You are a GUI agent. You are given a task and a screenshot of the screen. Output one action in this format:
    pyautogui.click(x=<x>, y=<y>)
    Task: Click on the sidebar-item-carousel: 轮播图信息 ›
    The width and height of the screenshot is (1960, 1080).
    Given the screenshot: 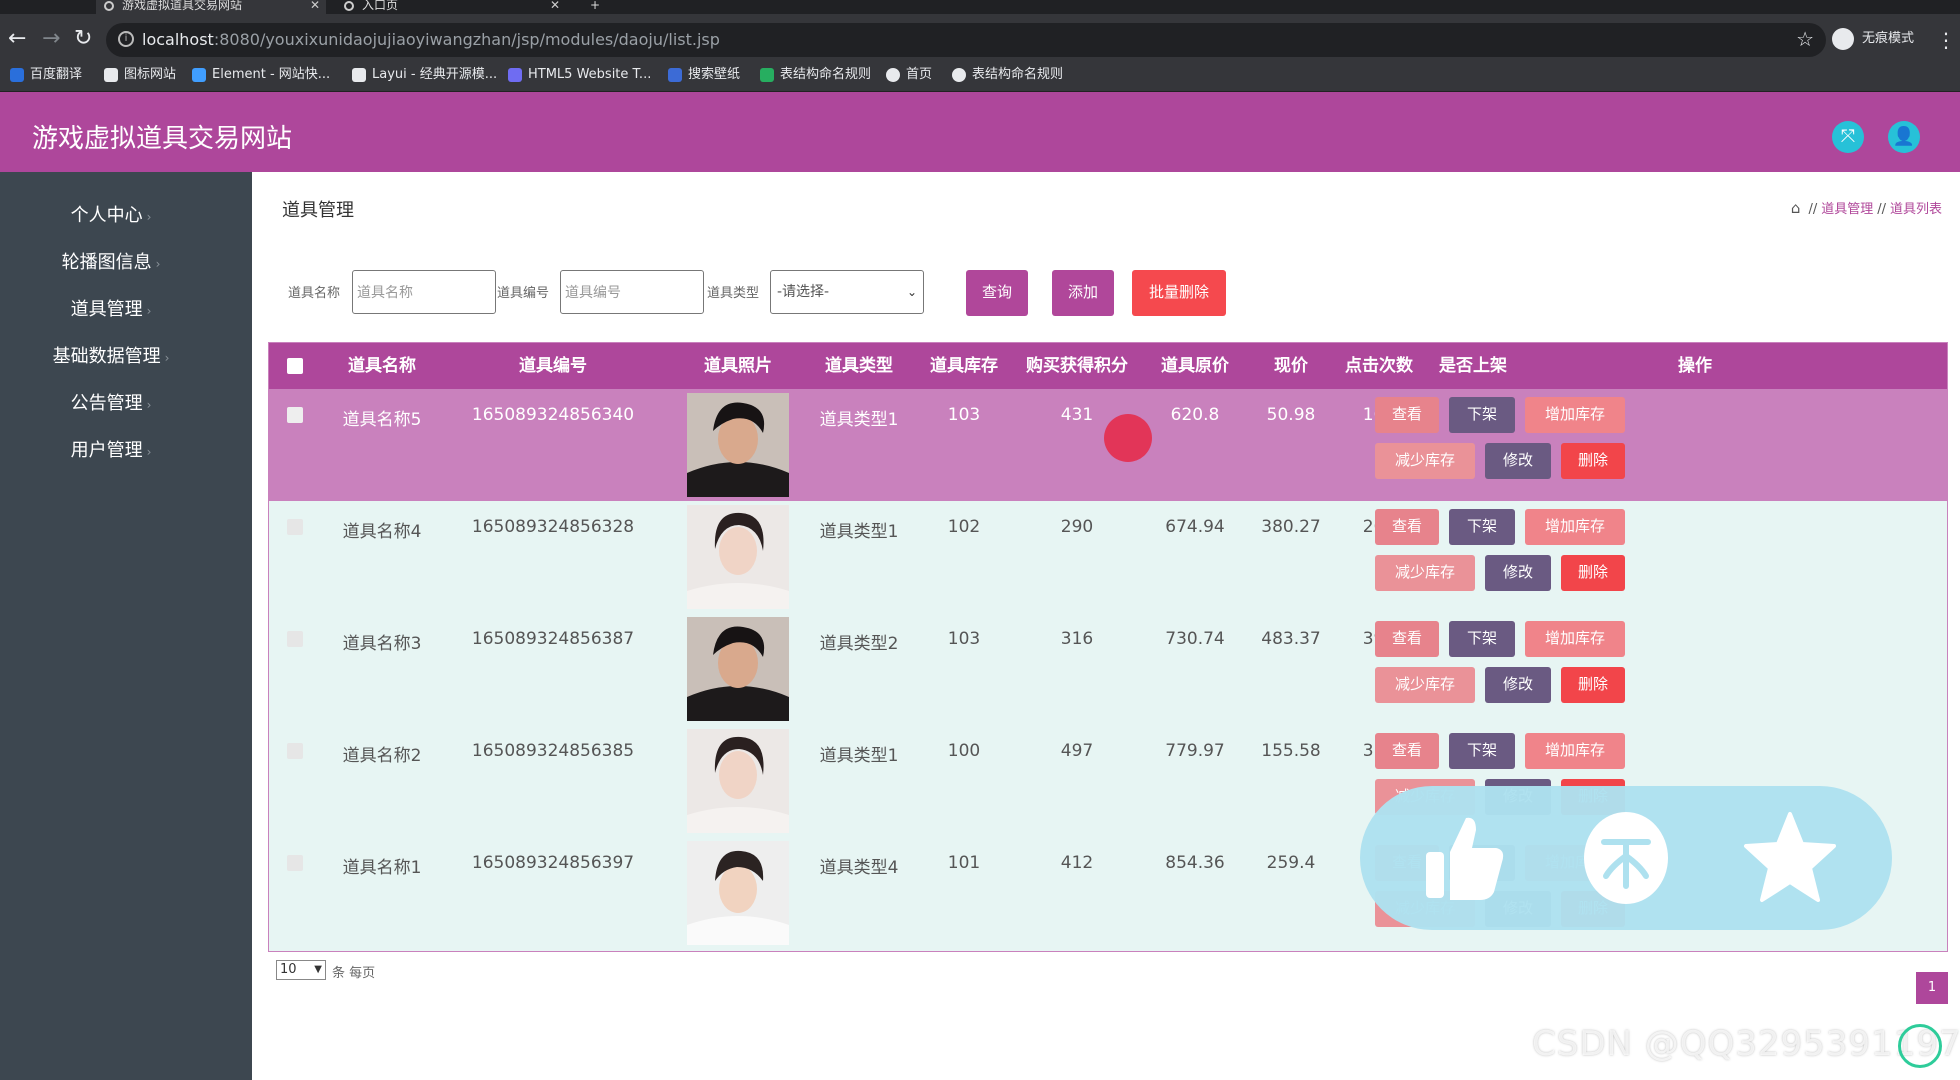 What is the action you would take?
    pyautogui.click(x=111, y=263)
    